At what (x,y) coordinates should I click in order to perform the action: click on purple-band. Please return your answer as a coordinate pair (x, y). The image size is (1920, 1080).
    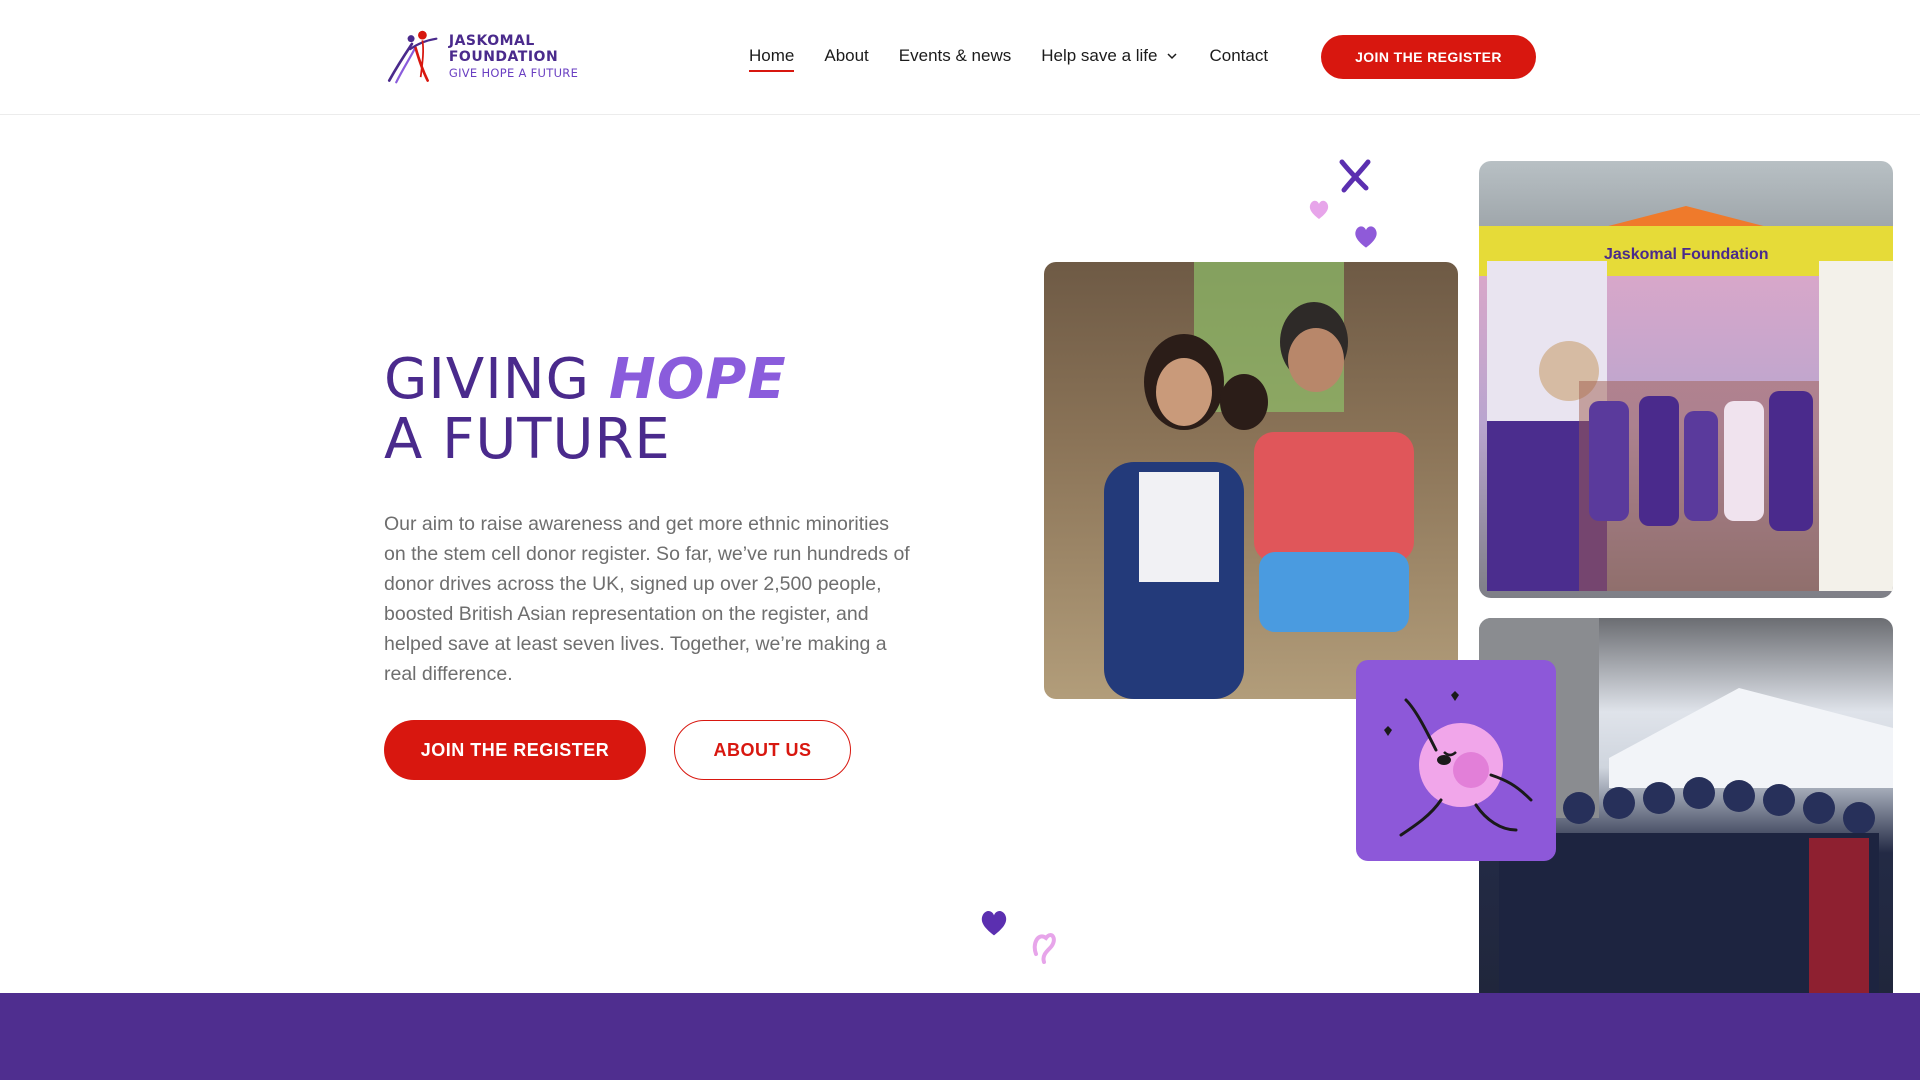
    Looking at the image, I should click on (960, 1036).